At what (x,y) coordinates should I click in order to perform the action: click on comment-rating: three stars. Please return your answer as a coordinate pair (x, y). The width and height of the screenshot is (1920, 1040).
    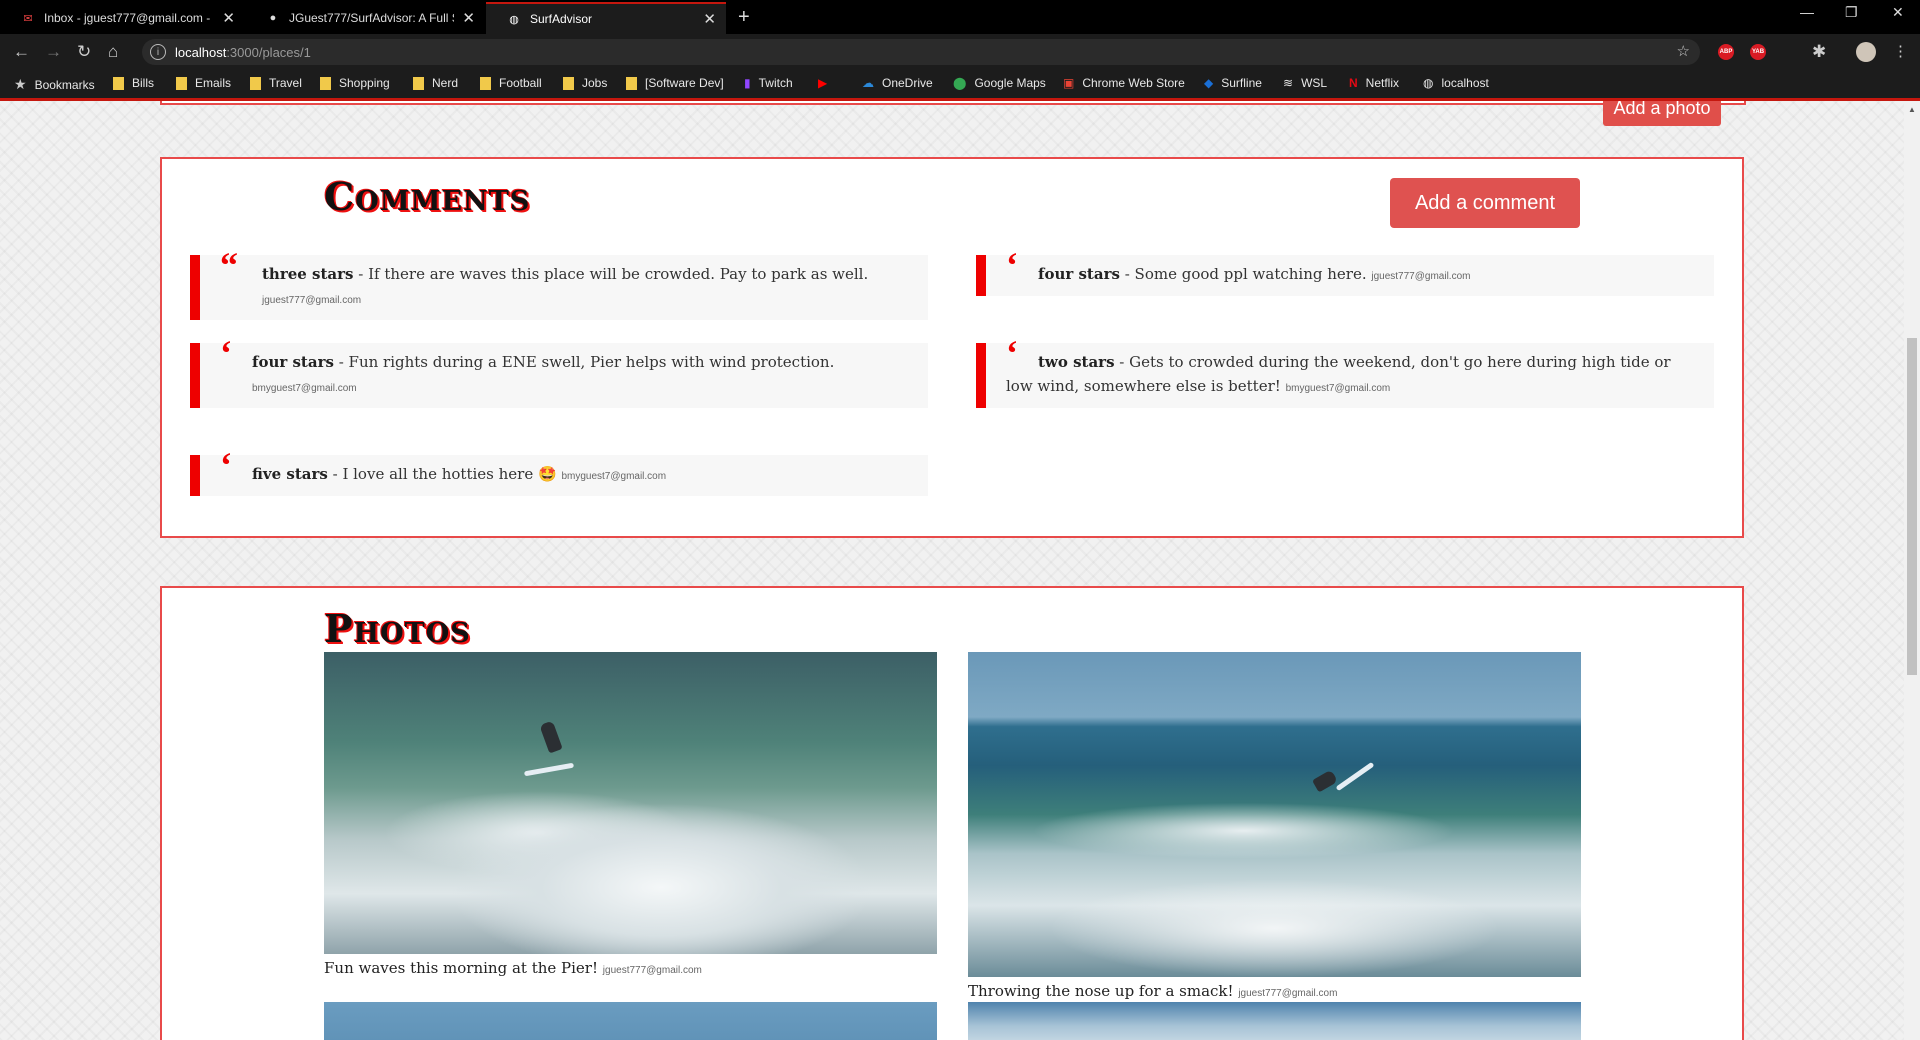
    Looking at the image, I should click on (308, 274).